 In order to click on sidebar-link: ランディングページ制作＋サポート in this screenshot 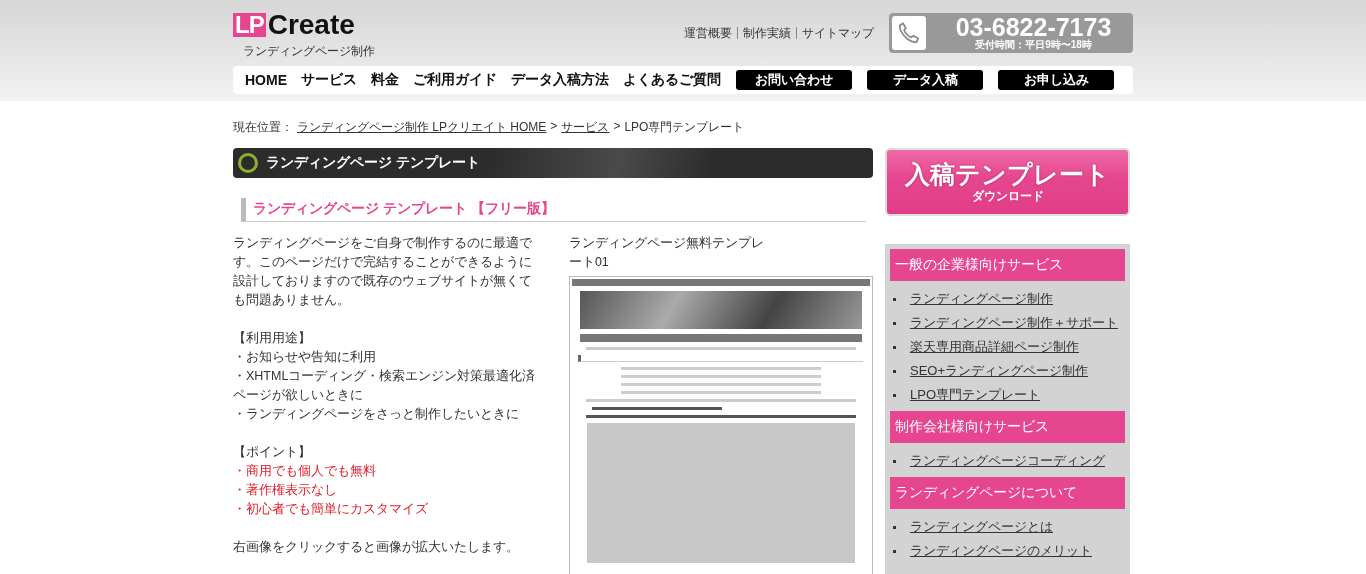, I will do `click(1014, 323)`.